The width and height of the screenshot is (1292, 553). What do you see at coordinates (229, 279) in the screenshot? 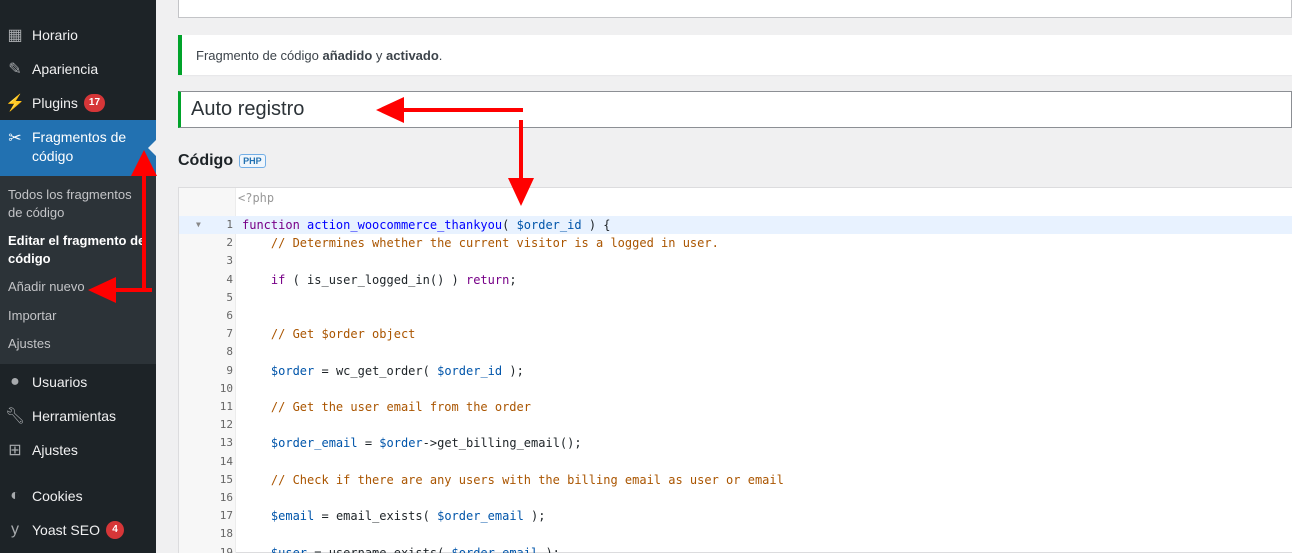
I see `line-number: 4` at bounding box center [229, 279].